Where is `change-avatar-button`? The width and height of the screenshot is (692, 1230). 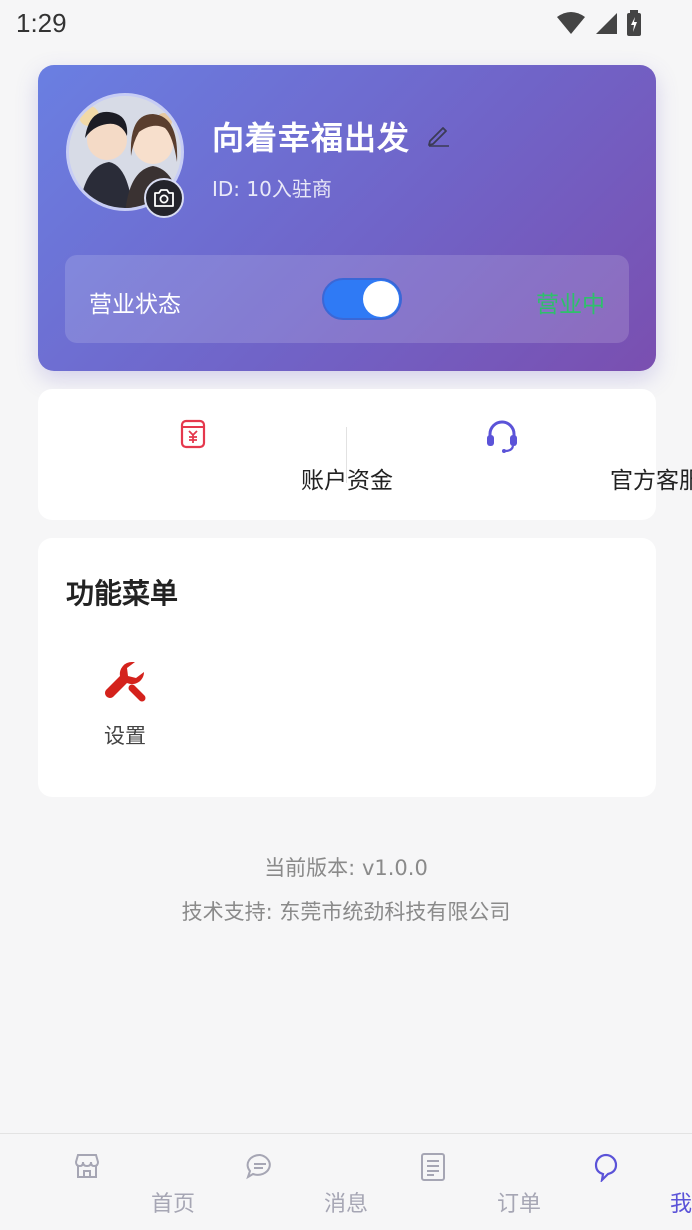 change-avatar-button is located at coordinates (164, 198).